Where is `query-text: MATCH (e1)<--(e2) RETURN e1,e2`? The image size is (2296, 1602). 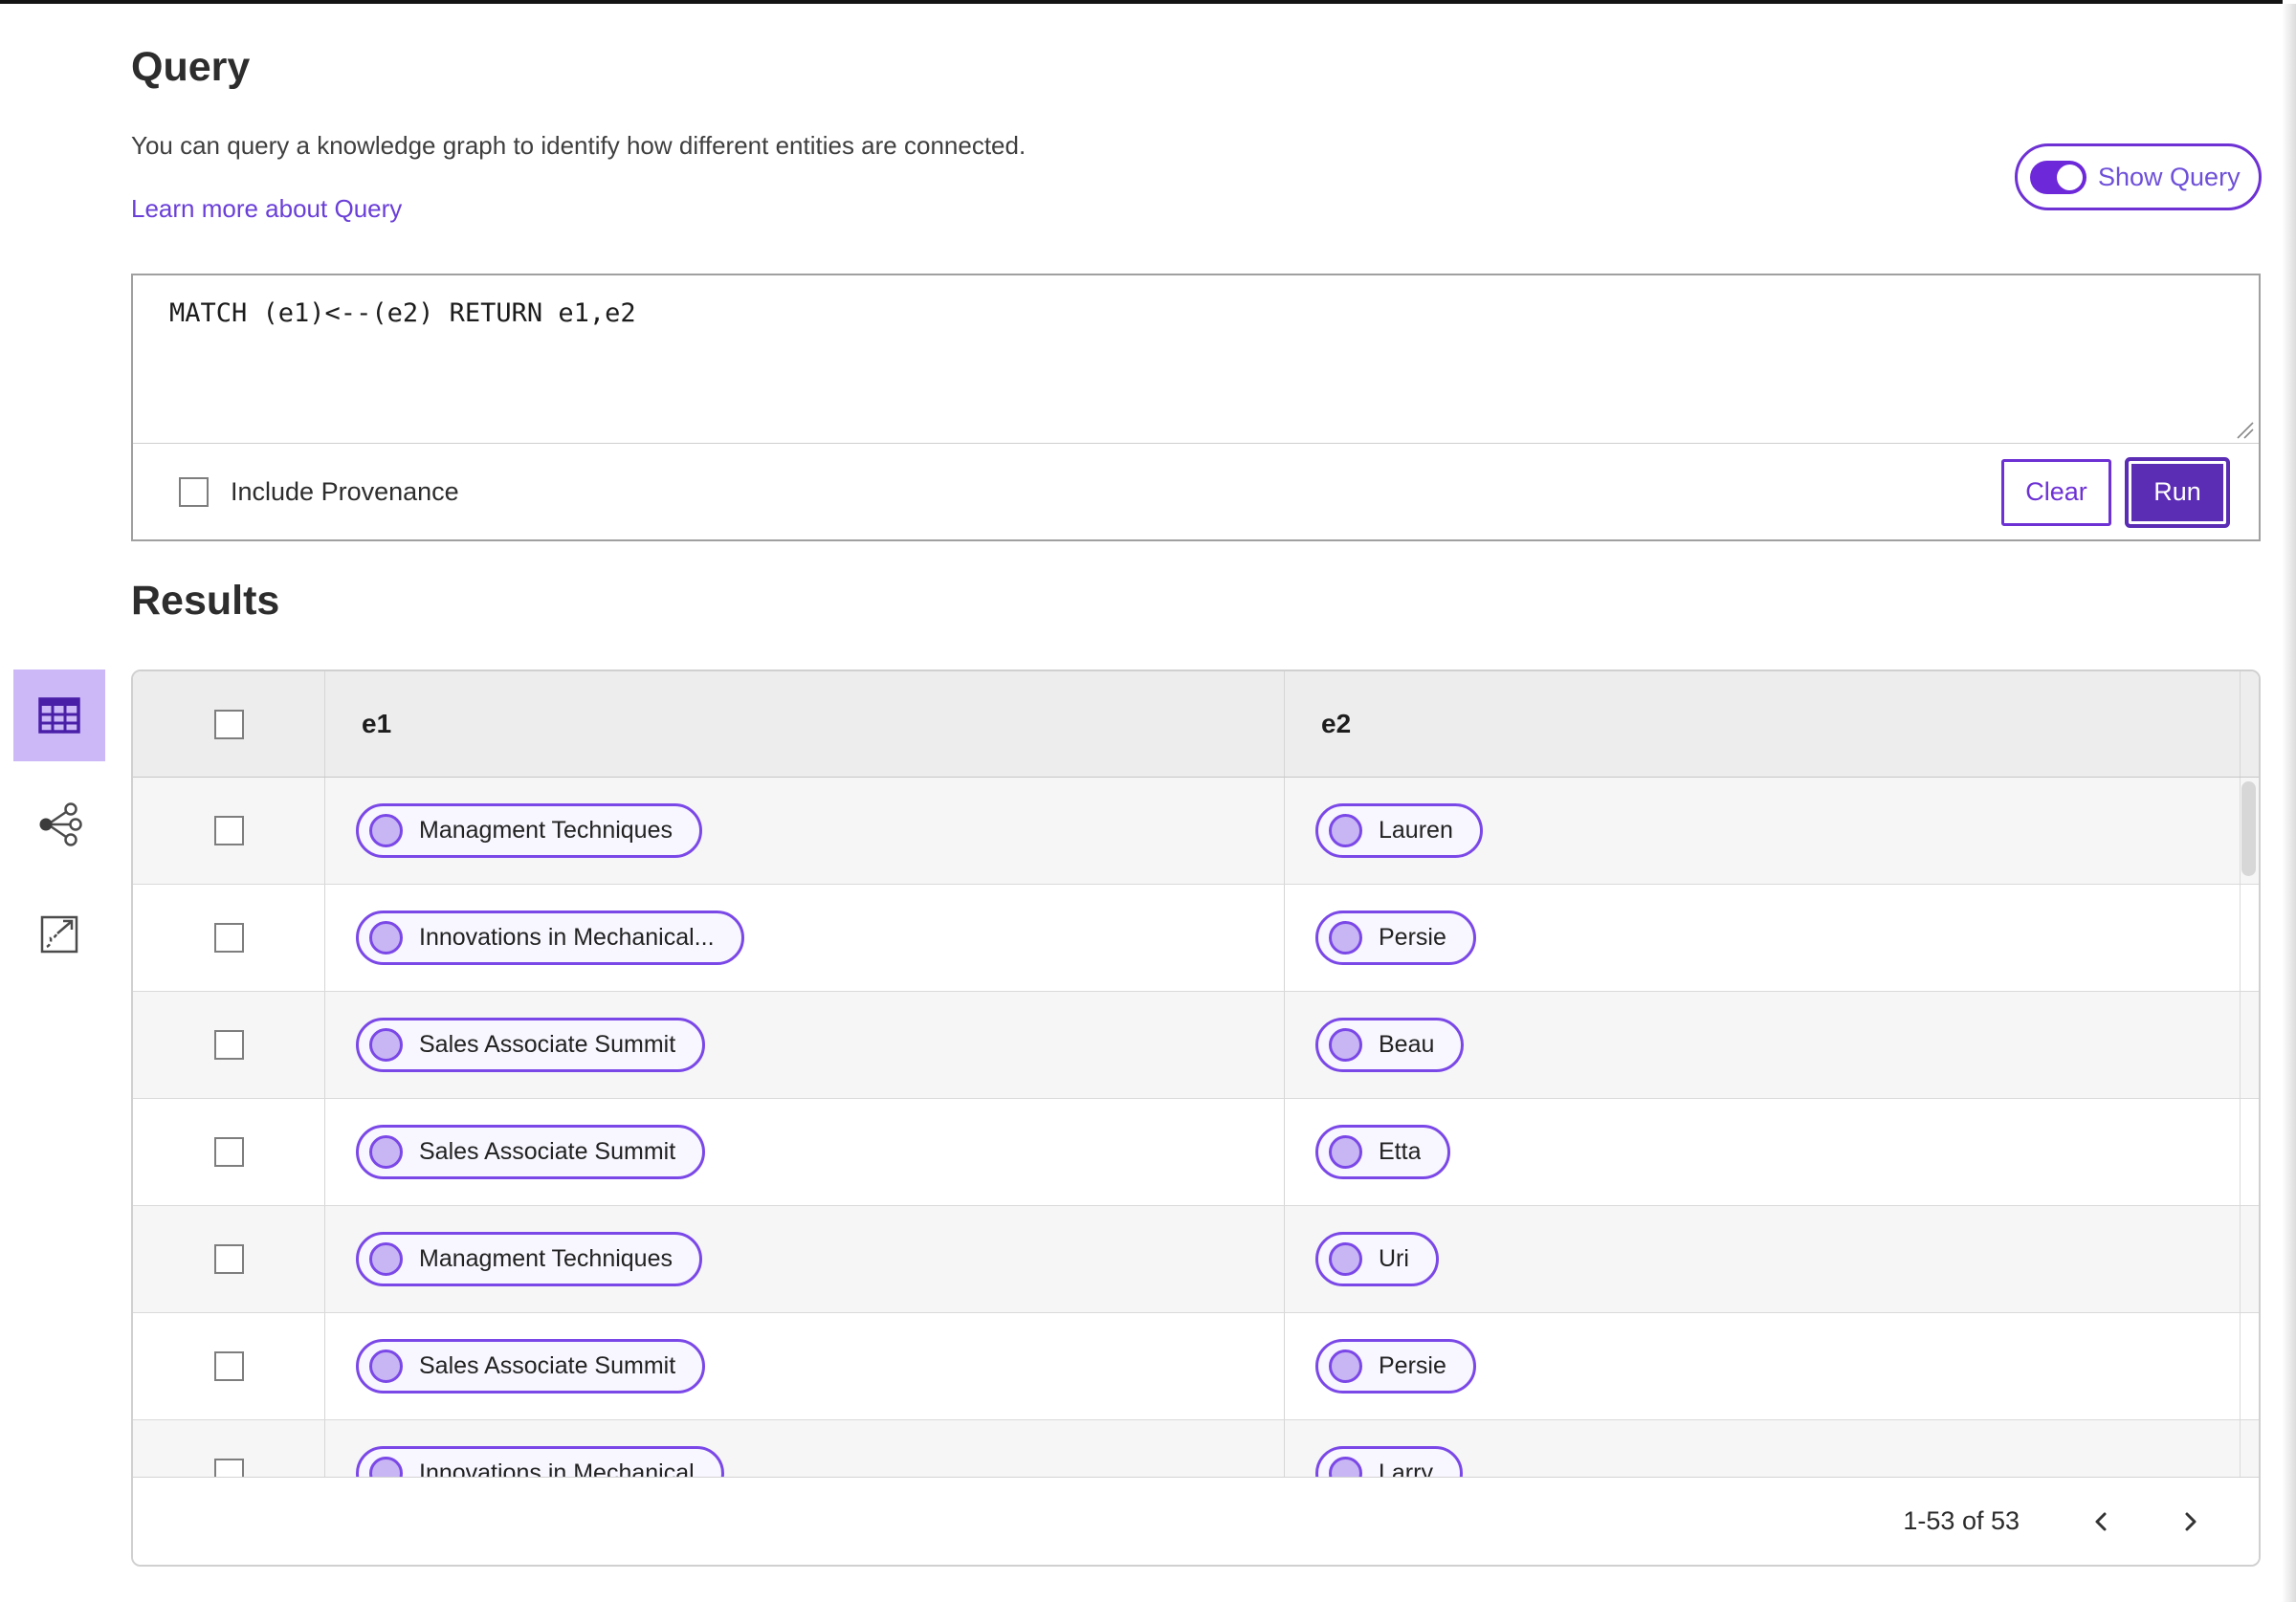 query-text: MATCH (e1)<--(e2) RETURN e1,e2 is located at coordinates (402, 313).